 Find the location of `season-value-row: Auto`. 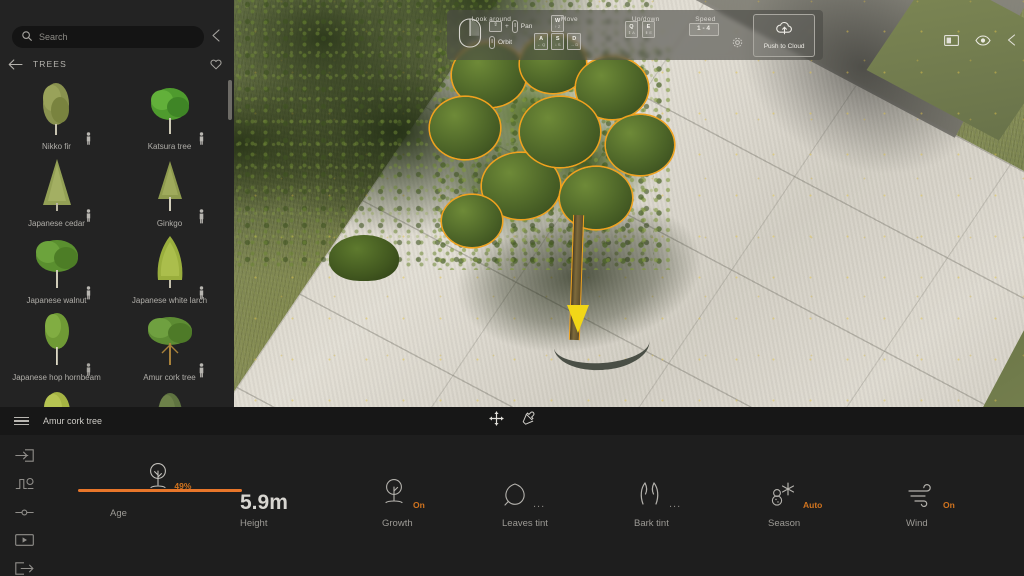

season-value-row: Auto is located at coordinates (795, 496).